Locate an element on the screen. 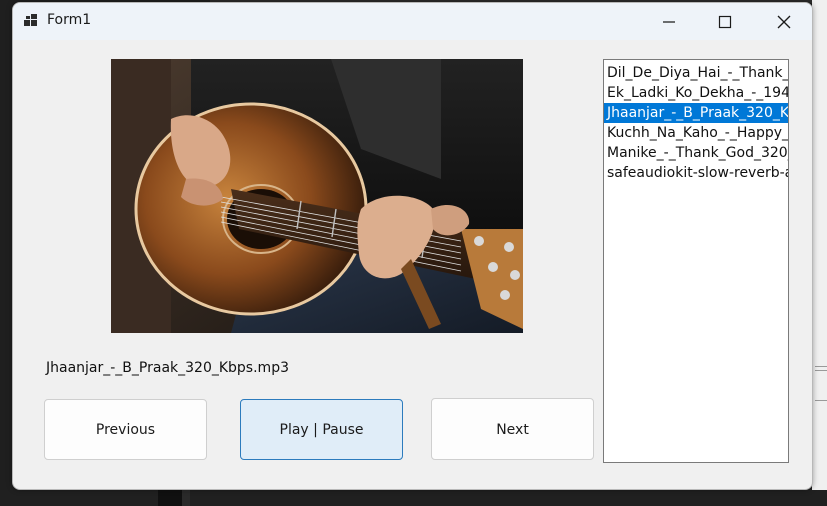 Image resolution: width=827 pixels, height=506 pixels. current-song-label: Jhaanjar_-_B_Praak_320_Kbps.mp3 is located at coordinates (167, 368).